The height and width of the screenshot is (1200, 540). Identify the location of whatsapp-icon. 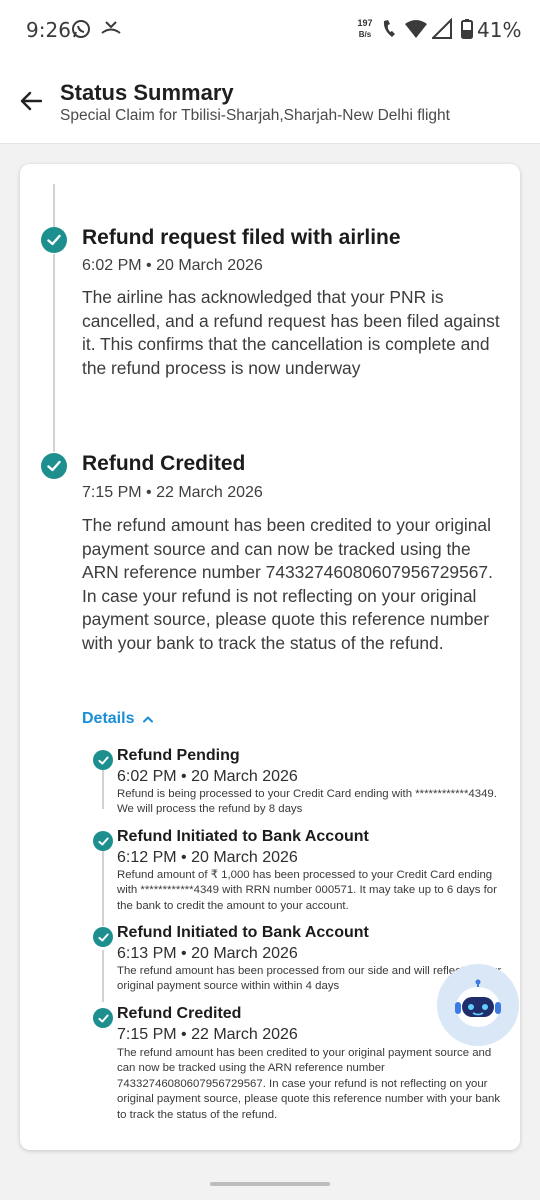
(81, 31).